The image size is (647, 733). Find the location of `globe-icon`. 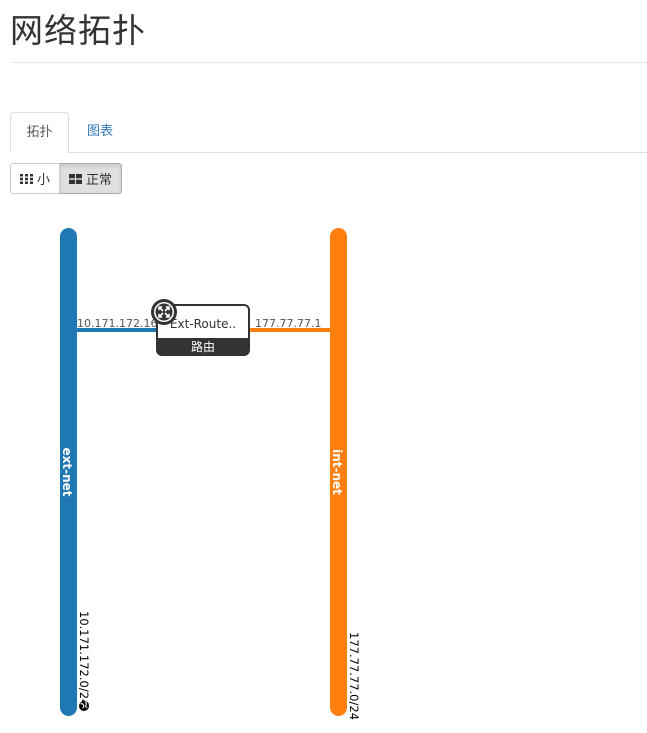

globe-icon is located at coordinates (84, 706).